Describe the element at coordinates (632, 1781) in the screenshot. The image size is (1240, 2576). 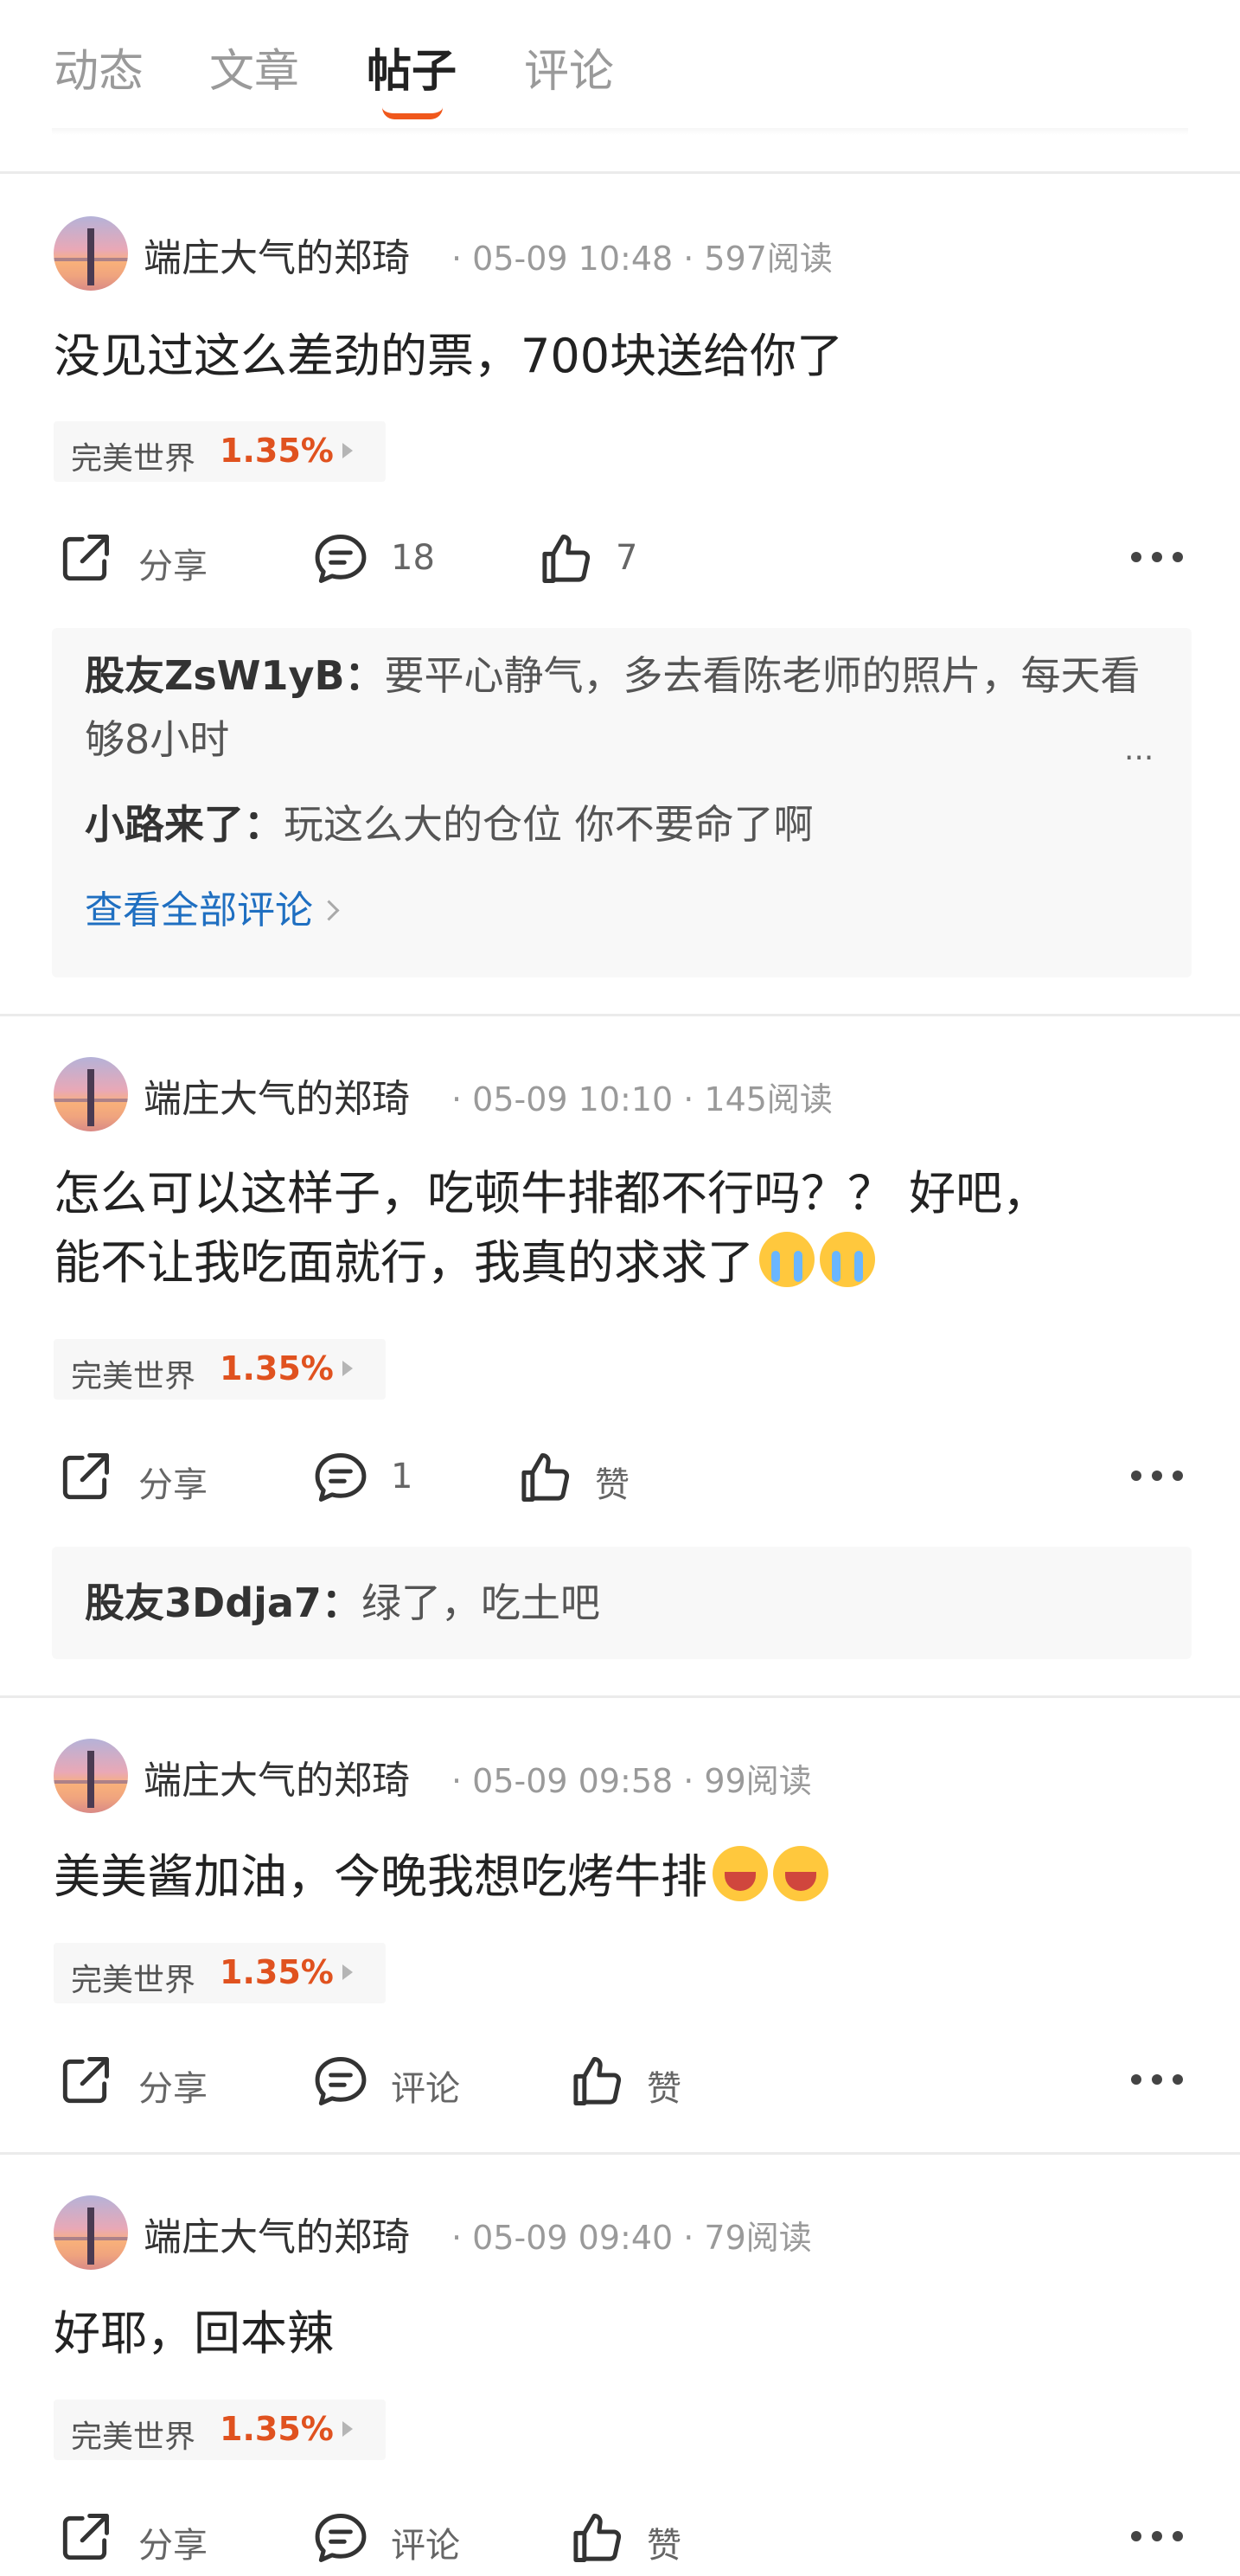
I see `post-meta: · 05-09 09:58 · 99阅读` at that location.